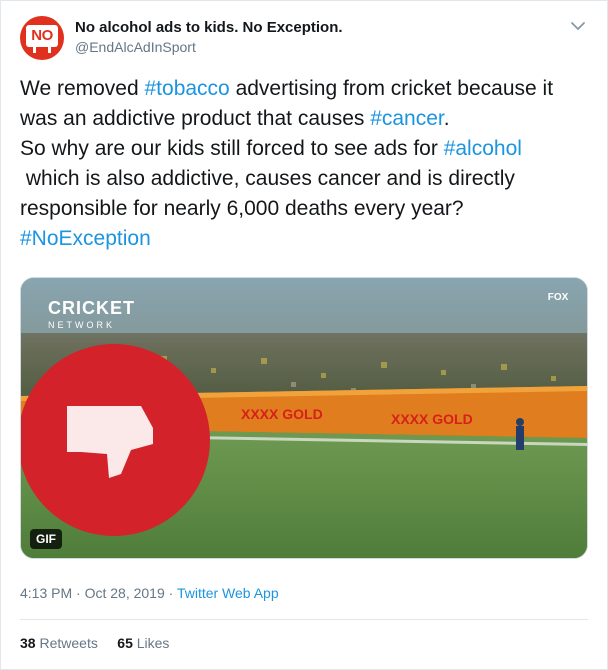 The image size is (608, 670). Describe the element at coordinates (187, 88) in the screenshot. I see `hashtag-link: #tobacco` at that location.